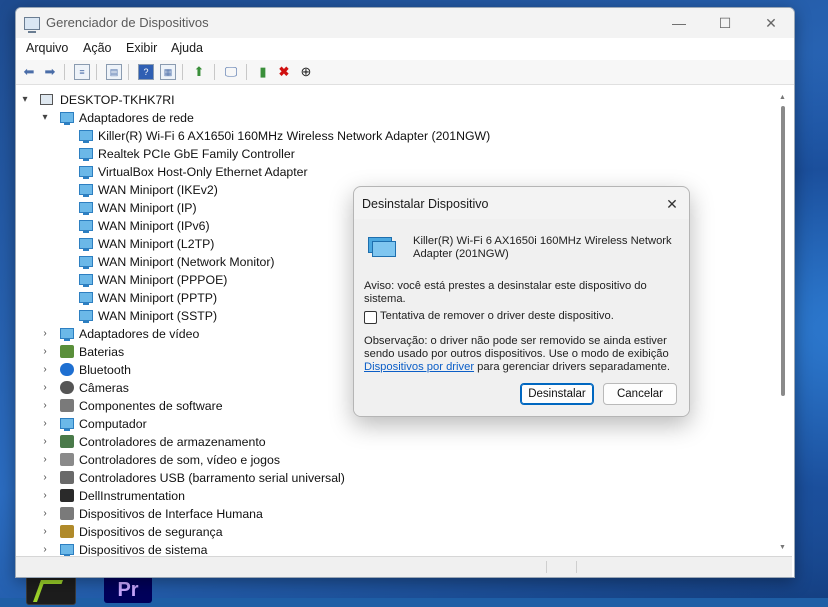 The image size is (828, 607). What do you see at coordinates (199, 72) in the screenshot?
I see `update-driver-icon: ⬆` at bounding box center [199, 72].